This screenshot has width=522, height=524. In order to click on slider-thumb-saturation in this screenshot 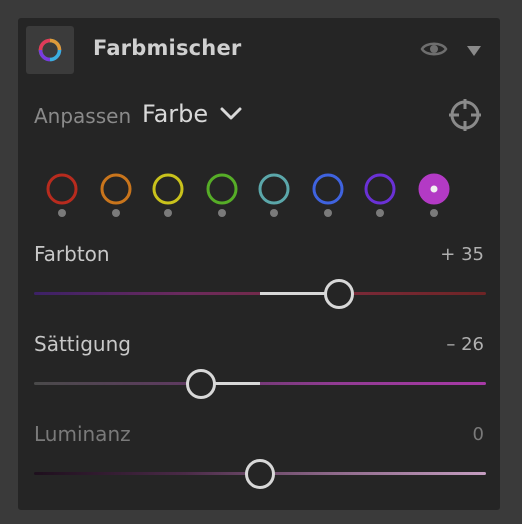, I will do `click(201, 383)`.